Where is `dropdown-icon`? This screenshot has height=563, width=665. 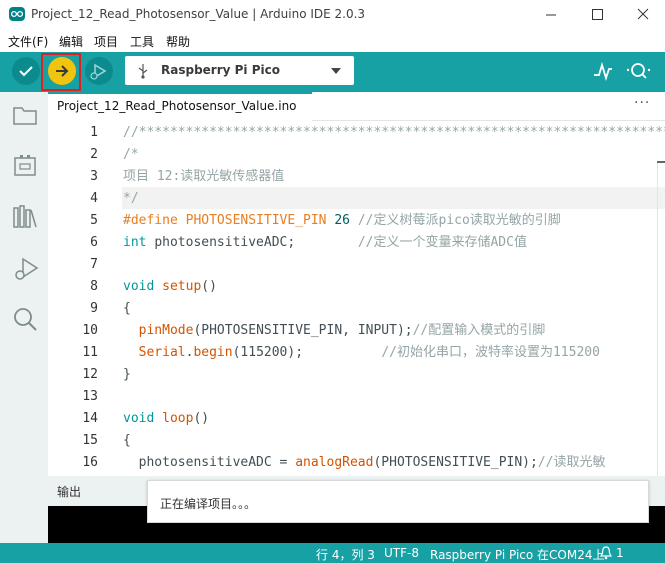 dropdown-icon is located at coordinates (336, 71).